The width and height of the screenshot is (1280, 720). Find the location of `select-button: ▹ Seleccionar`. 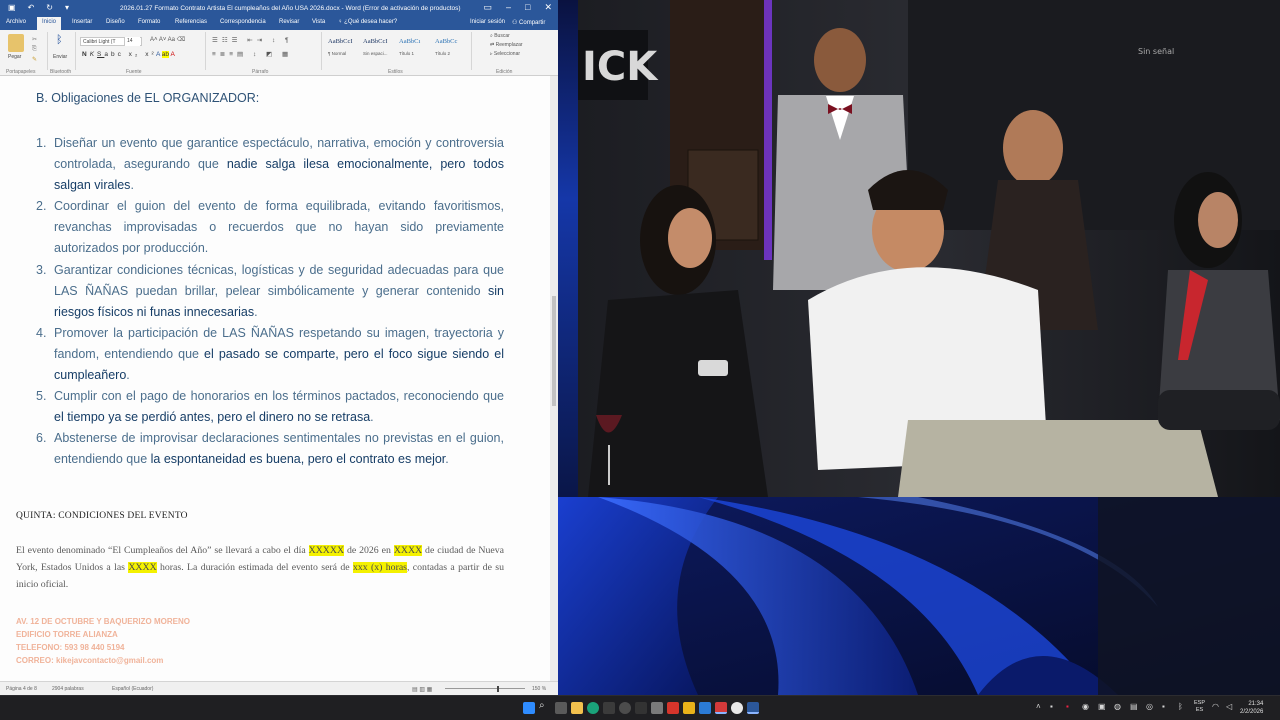

select-button: ▹ Seleccionar is located at coordinates (520, 54).